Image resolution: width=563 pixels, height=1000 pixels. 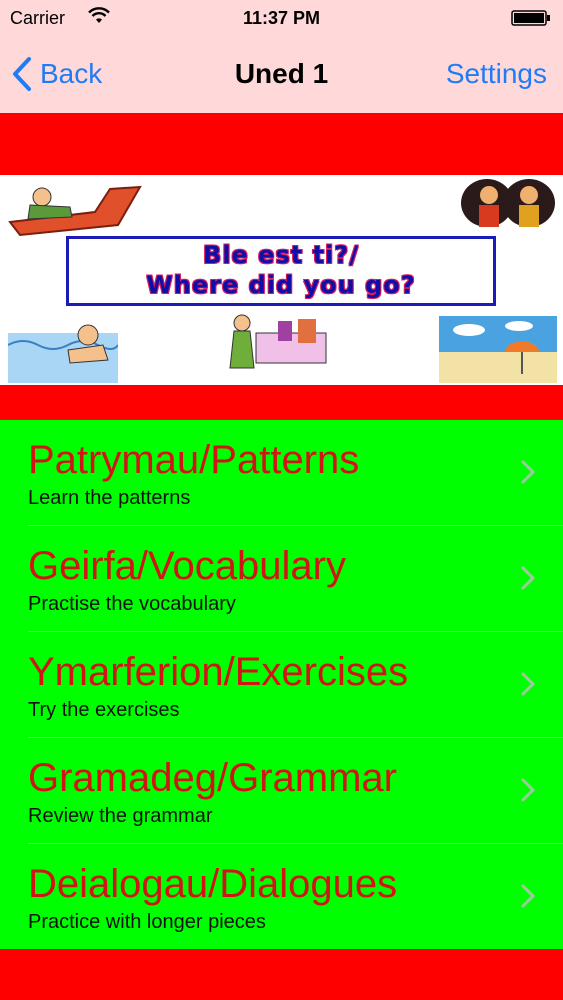 I want to click on menu-item-subtitle: Try the exercises, so click(x=104, y=710).